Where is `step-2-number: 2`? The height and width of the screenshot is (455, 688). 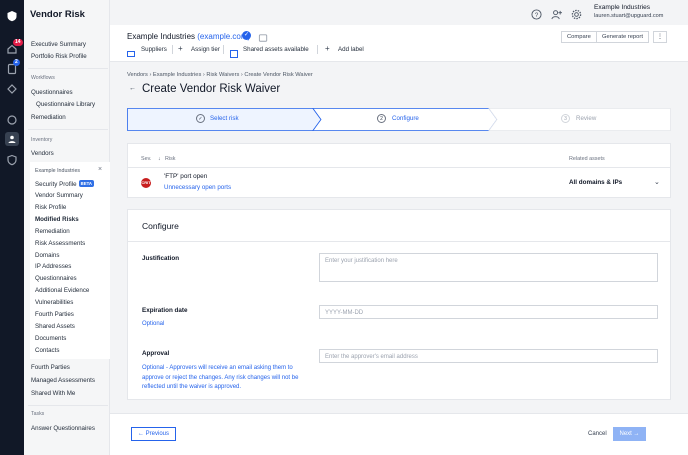
step-2-number: 2 is located at coordinates (381, 118).